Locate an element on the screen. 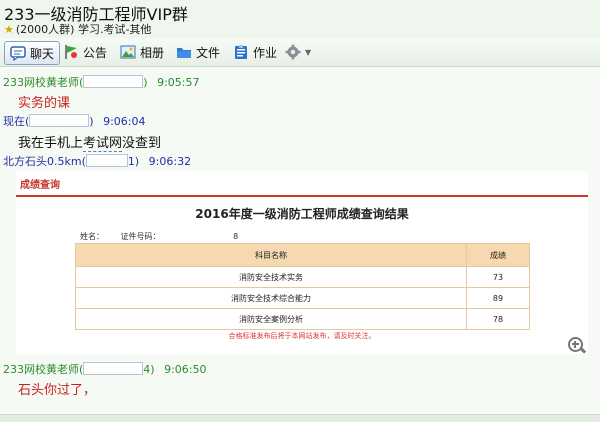 This screenshot has width=600, height=422. message-sender: 北方石头0.5km( 1) 9:06:32 is located at coordinates (97, 161).